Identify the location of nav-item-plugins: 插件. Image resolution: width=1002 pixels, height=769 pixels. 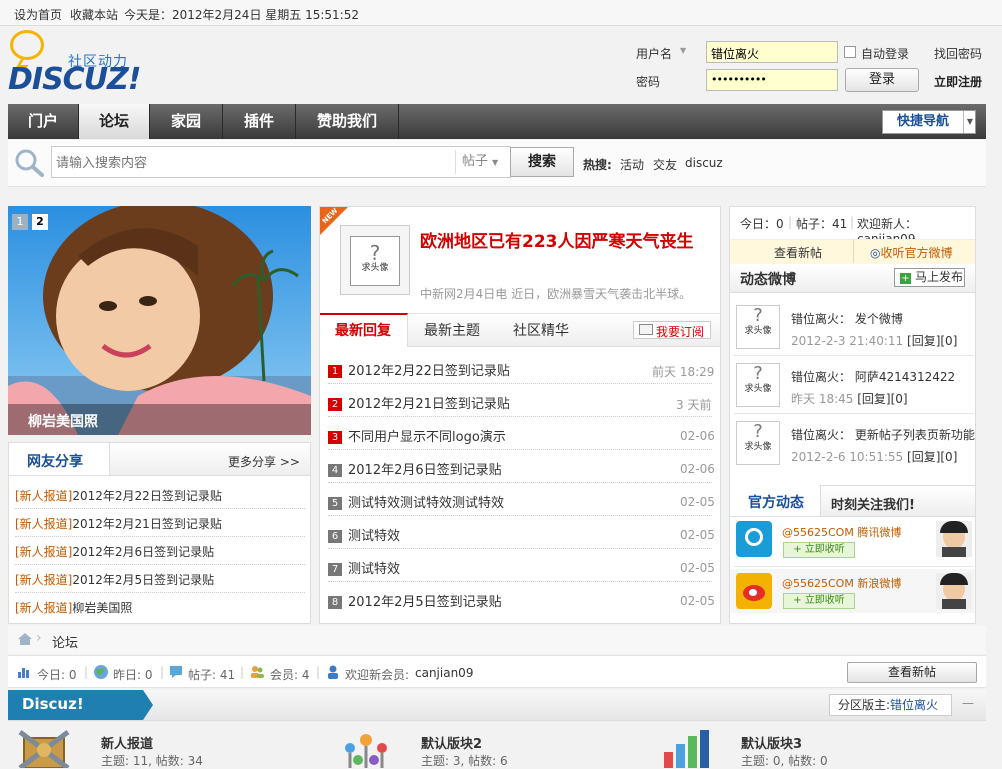
(259, 121).